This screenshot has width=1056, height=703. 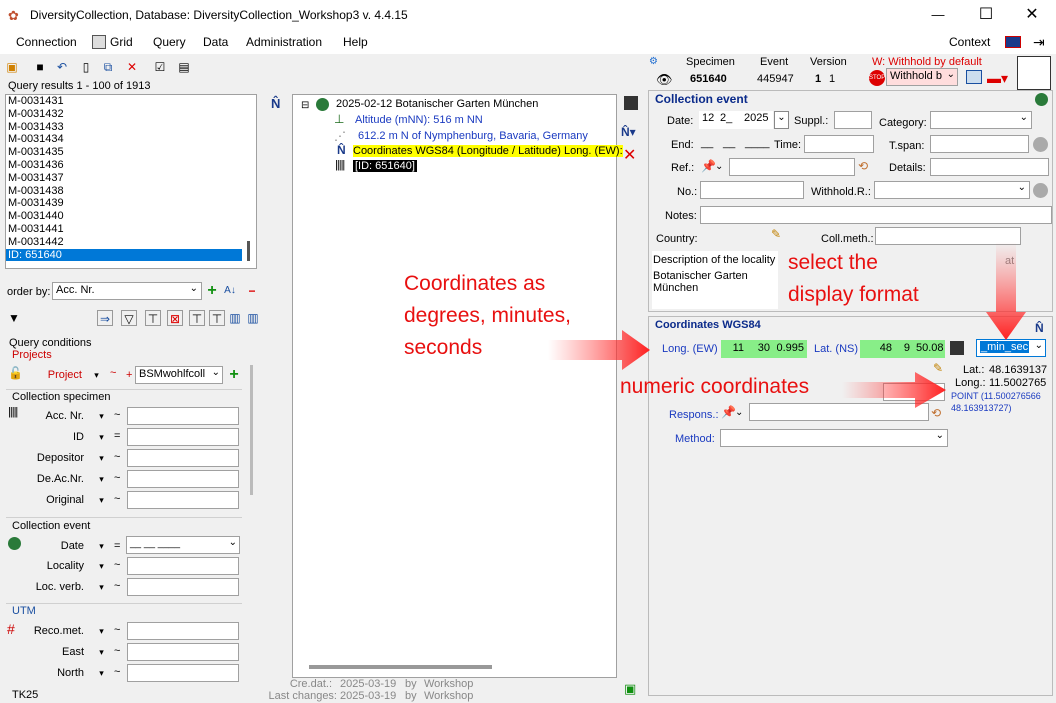 I want to click on list-item: M-0031441, so click(x=131, y=229).